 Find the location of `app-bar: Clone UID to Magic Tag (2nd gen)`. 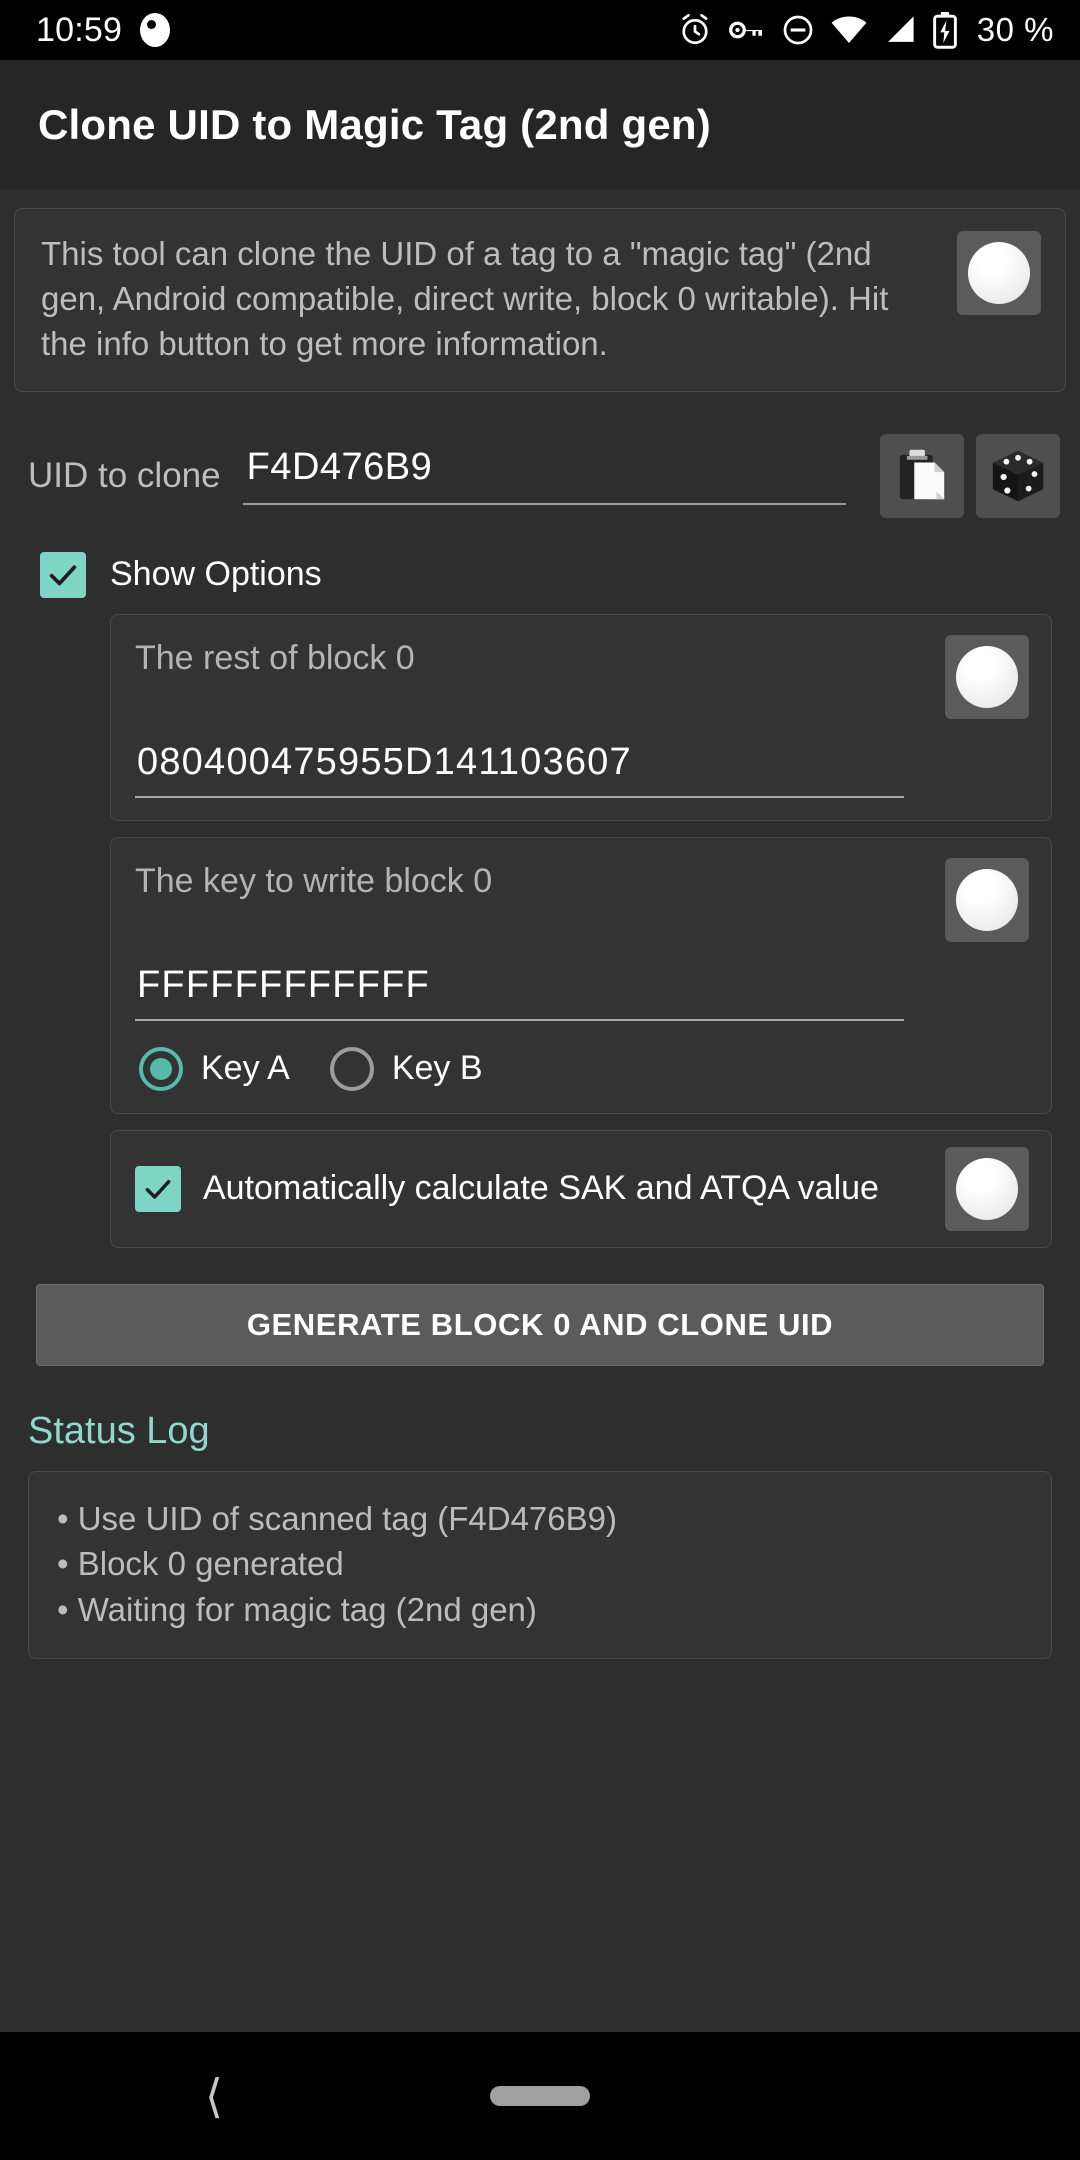

app-bar: Clone UID to Magic Tag (2nd gen) is located at coordinates (540, 125).